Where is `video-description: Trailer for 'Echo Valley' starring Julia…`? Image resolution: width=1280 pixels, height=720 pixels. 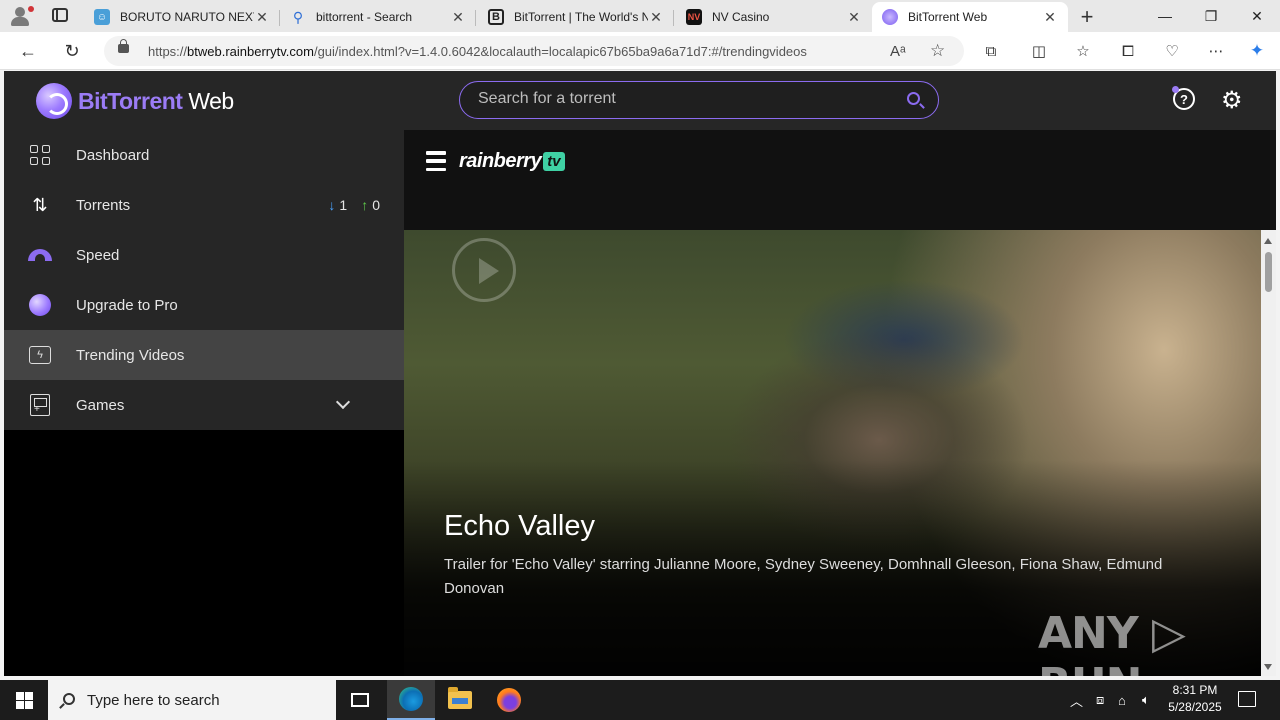
video-description: Trailer for 'Echo Valley' starring Julia… is located at coordinates (803, 576).